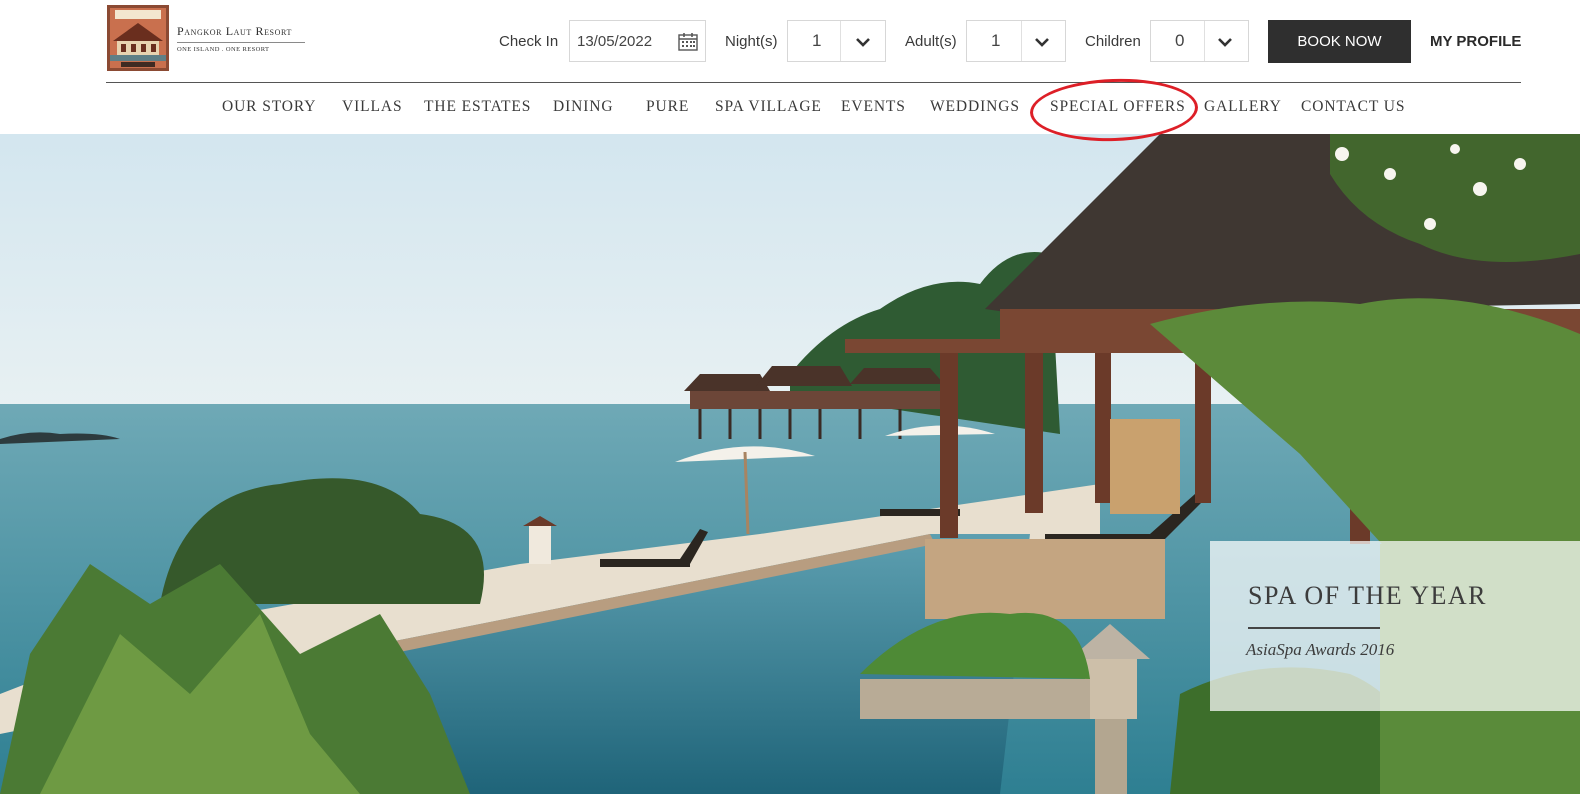 The image size is (1580, 794). Describe the element at coordinates (1353, 107) in the screenshot. I see `nav-contact-us: CONTACT US` at that location.